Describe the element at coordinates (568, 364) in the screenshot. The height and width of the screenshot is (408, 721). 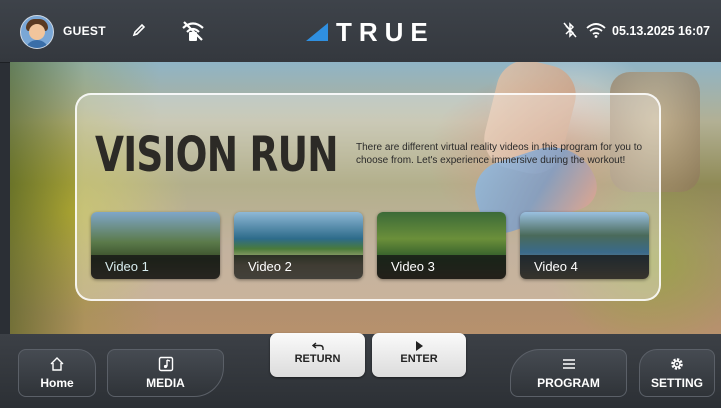
I see `list-icon` at that location.